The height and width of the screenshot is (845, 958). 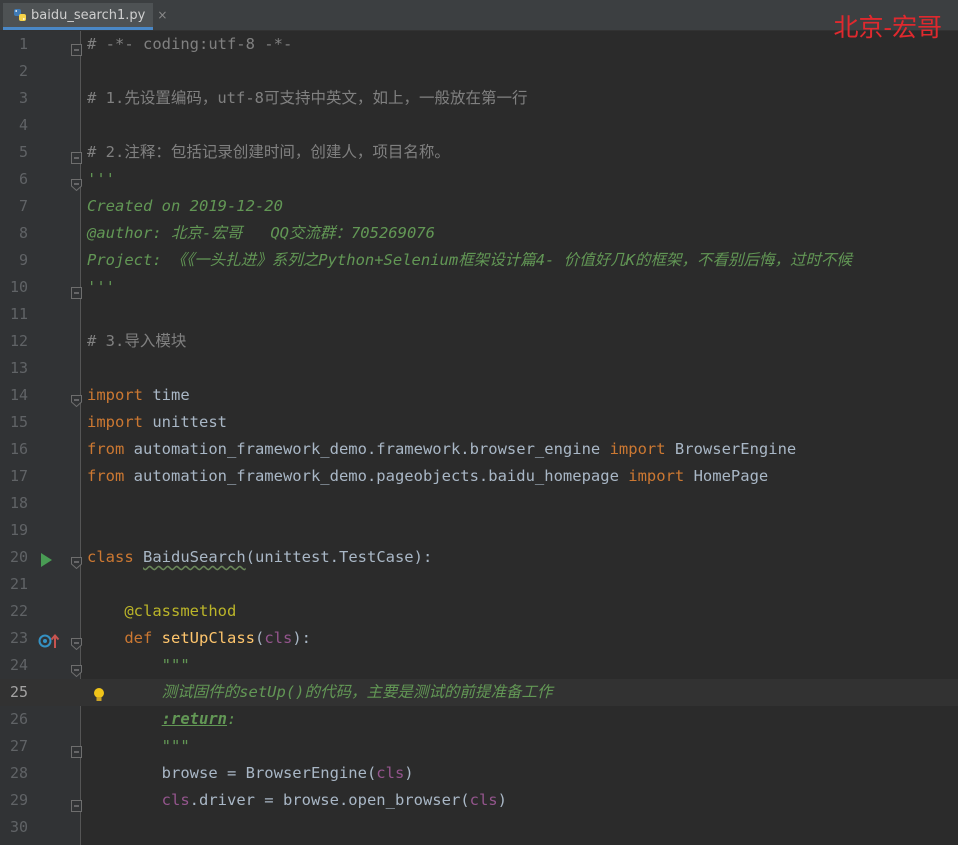 What do you see at coordinates (23, 71) in the screenshot?
I see `line-number: 2` at bounding box center [23, 71].